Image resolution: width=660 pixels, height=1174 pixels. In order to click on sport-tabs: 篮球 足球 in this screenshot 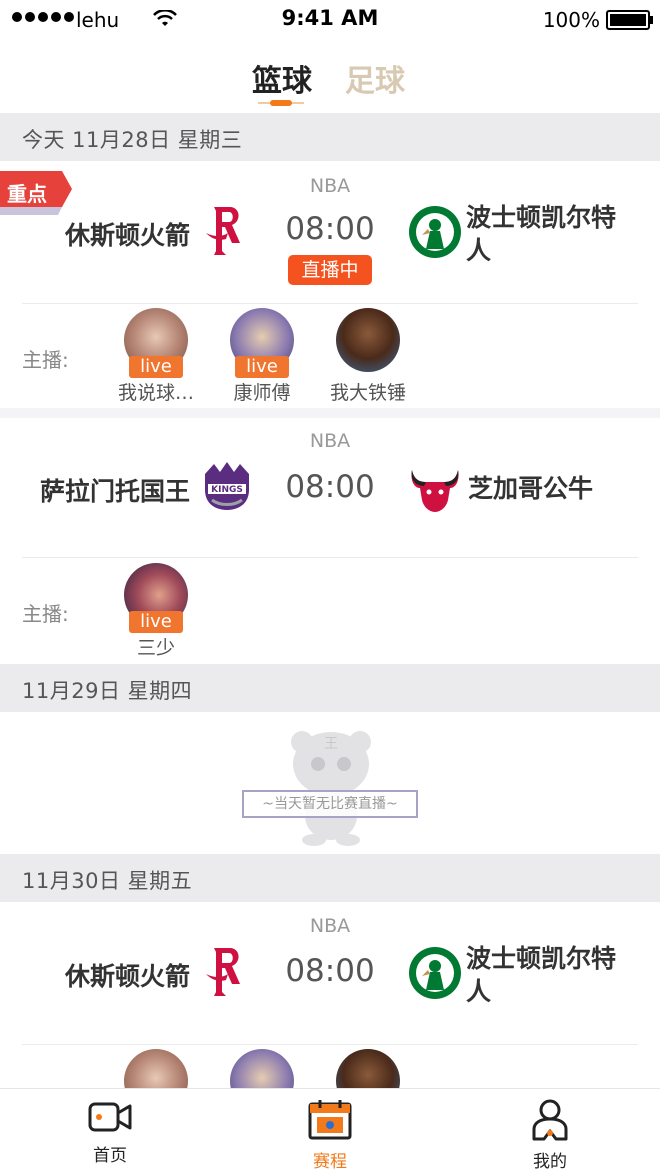, I will do `click(330, 80)`.